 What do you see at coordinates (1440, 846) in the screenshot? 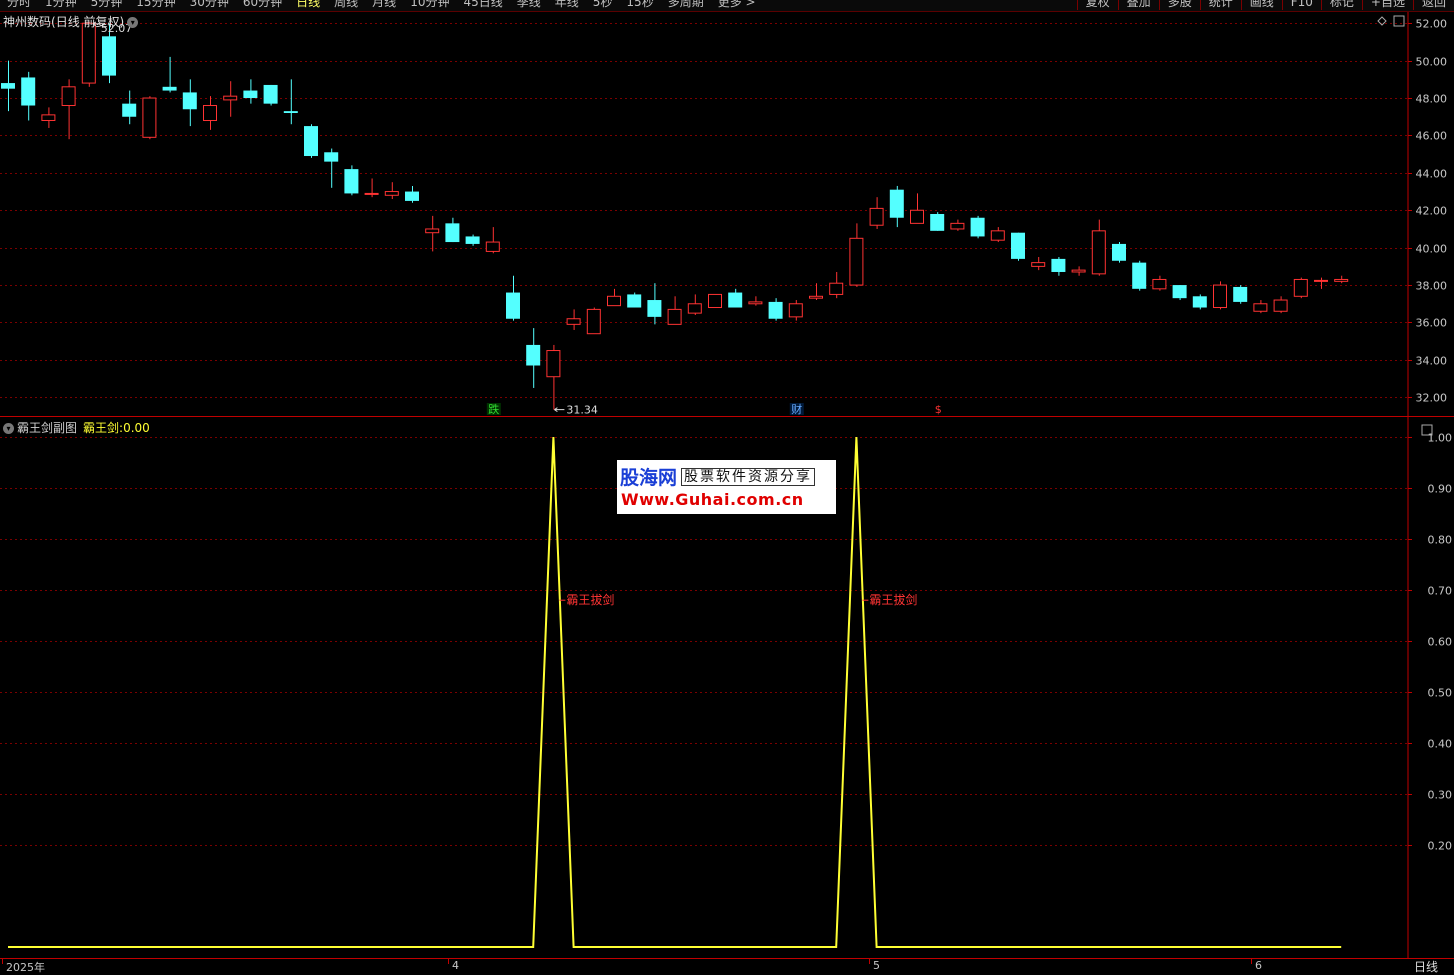
I see `indicator-tick-label: 0.20` at bounding box center [1440, 846].